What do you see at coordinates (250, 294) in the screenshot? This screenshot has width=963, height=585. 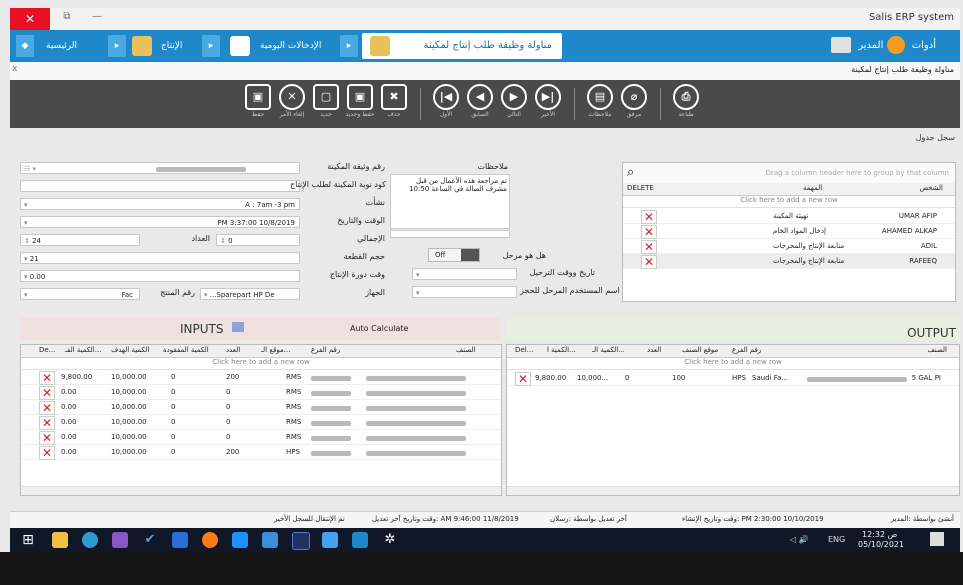 I see `sparepart-field: ▾ ...Sparepart HP De` at bounding box center [250, 294].